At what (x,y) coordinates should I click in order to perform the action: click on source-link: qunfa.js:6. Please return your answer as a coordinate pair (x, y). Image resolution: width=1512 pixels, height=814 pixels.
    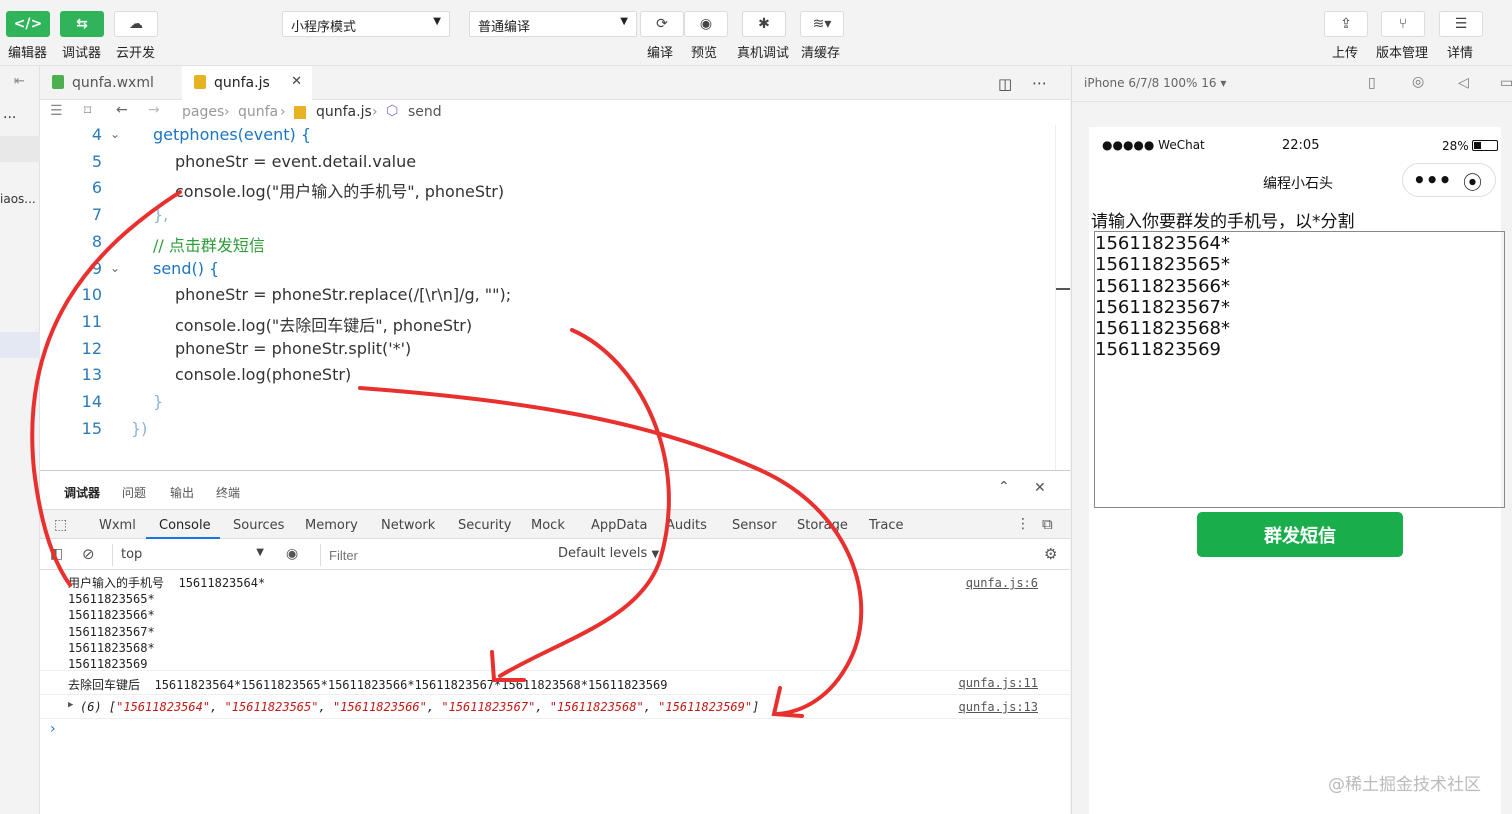
    Looking at the image, I should click on (1002, 583).